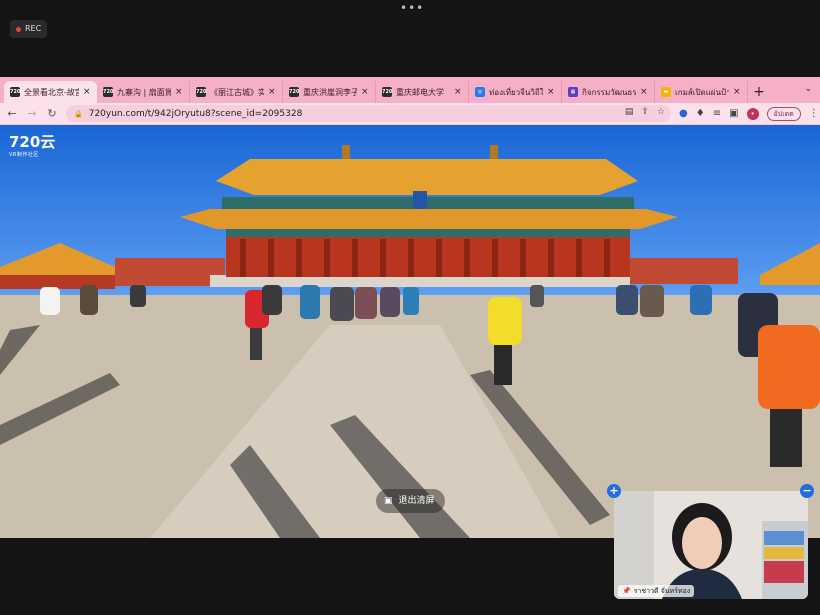 This screenshot has height=615, width=820. What do you see at coordinates (411, 8) in the screenshot?
I see `more-options-icon: •••` at bounding box center [411, 8].